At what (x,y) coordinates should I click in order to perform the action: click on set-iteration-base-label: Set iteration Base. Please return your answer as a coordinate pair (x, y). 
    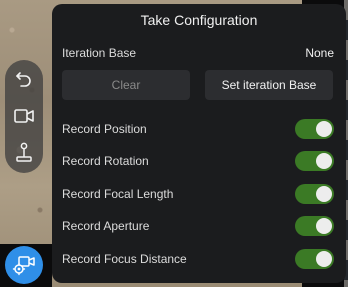
    Looking at the image, I should click on (269, 85).